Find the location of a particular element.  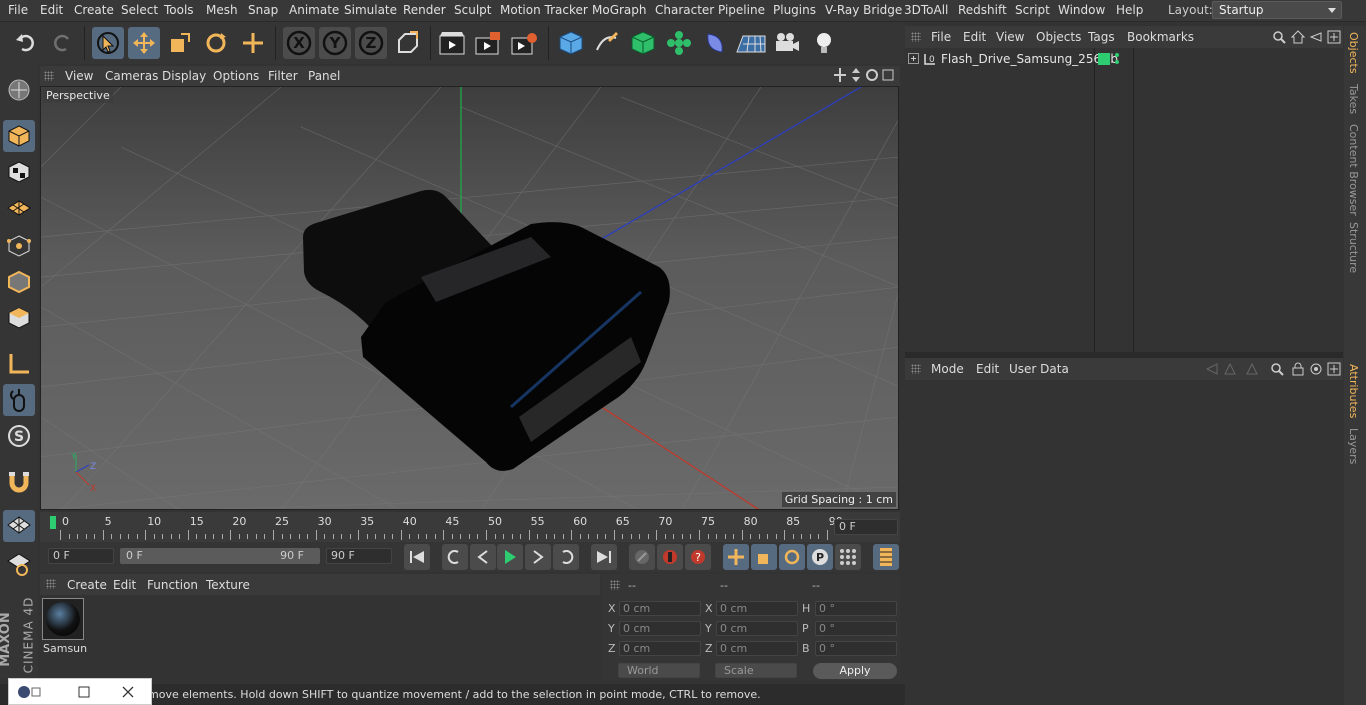

key-parameter-icon: P is located at coordinates (820, 557).